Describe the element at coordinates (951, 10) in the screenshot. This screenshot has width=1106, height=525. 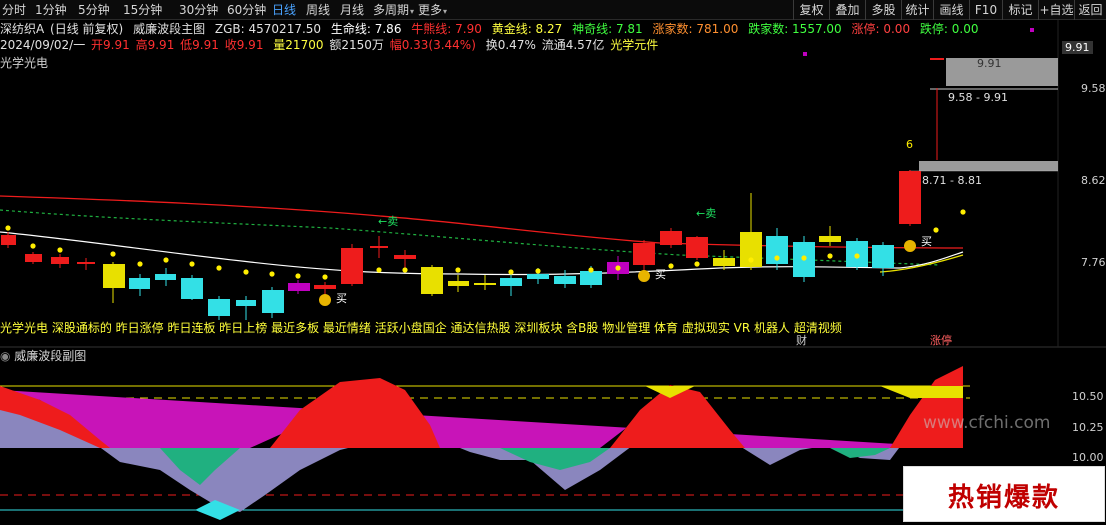
I see `draw-line-button: 画线` at that location.